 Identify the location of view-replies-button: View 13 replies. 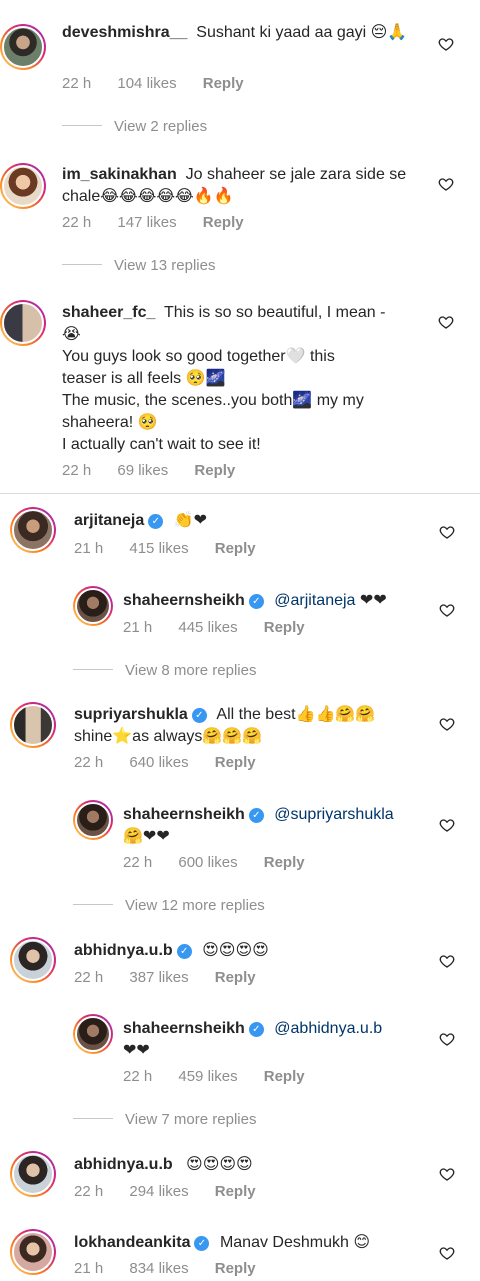
(138, 265).